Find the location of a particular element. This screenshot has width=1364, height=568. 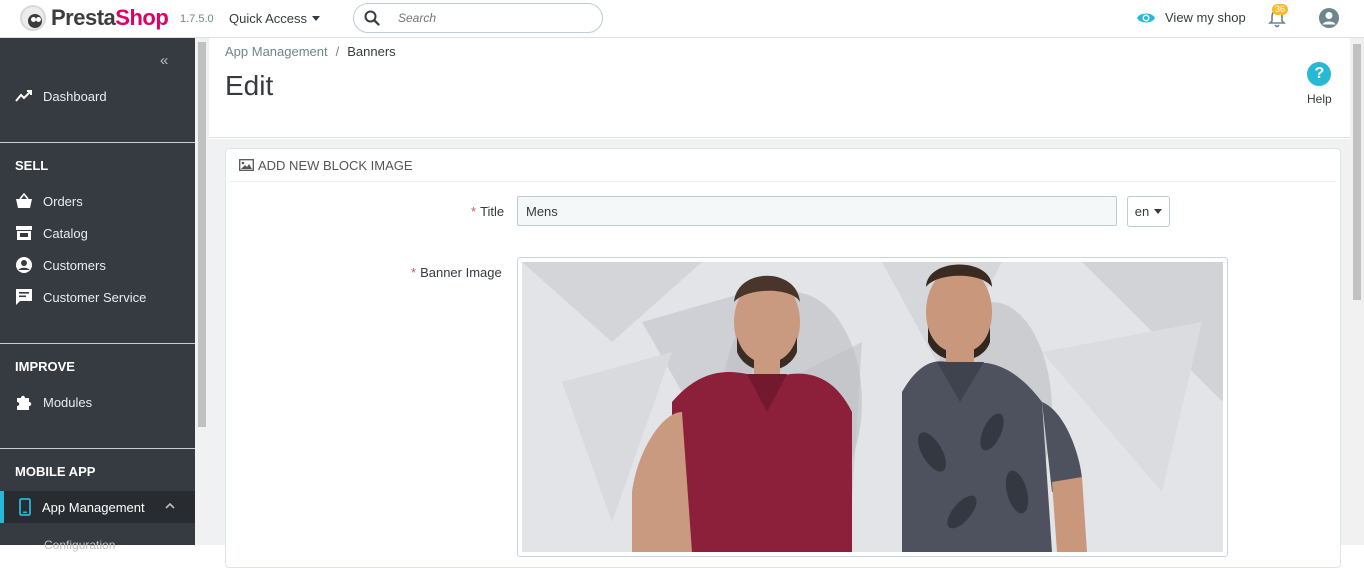

version-label: 1.7.5.0 is located at coordinates (197, 19).